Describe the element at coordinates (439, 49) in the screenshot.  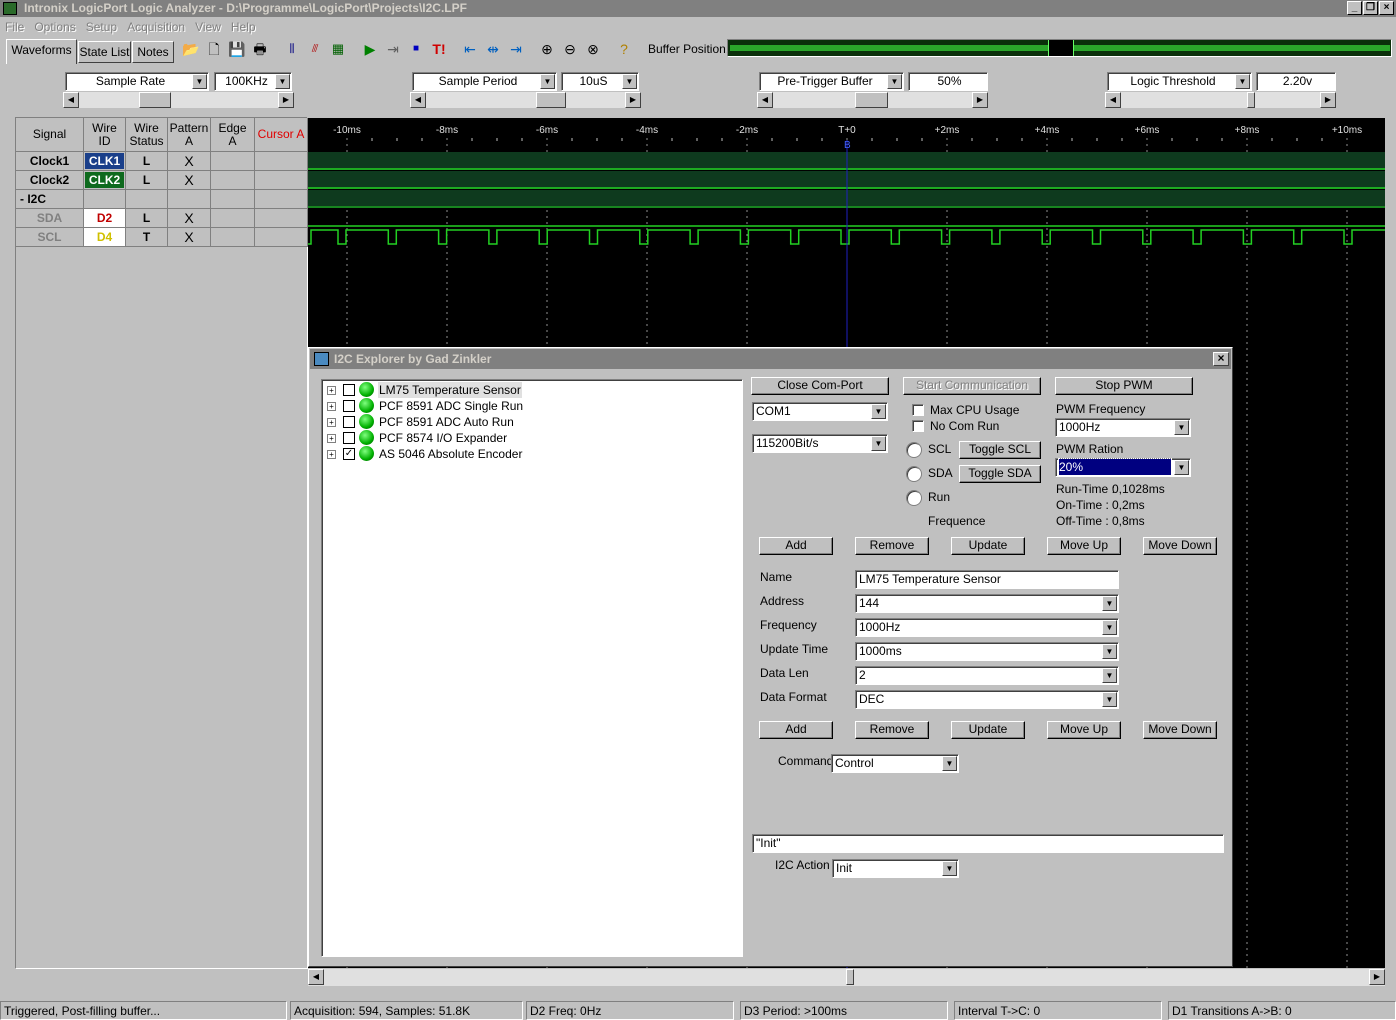
I see `force-trigger-icon: T!` at that location.